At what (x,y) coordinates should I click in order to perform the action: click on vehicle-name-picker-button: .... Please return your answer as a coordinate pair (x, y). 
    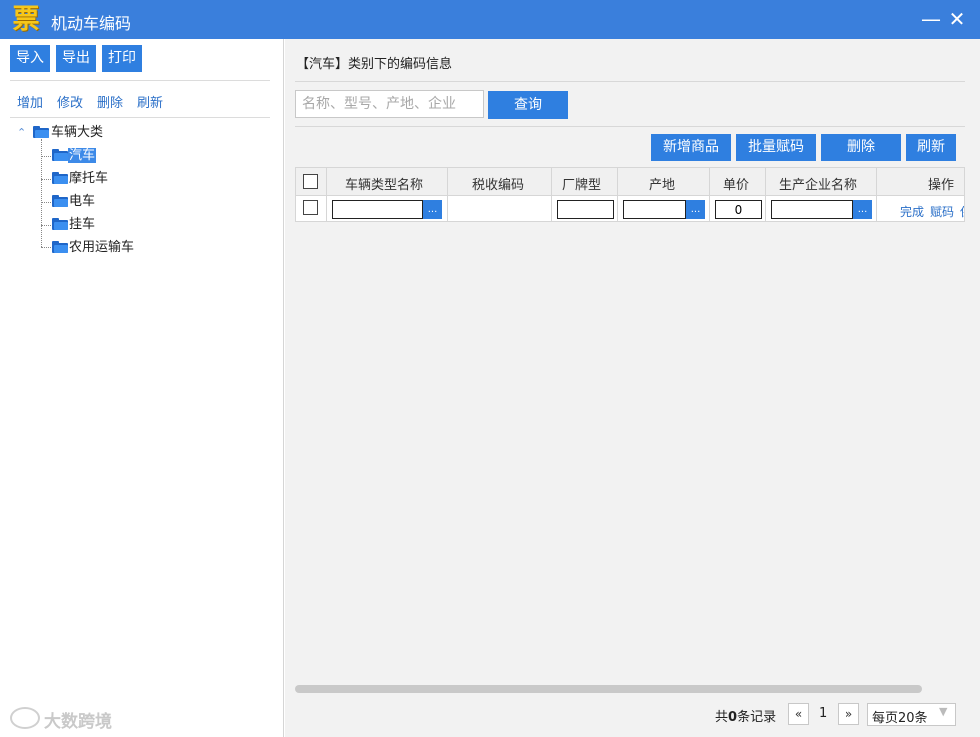
    Looking at the image, I should click on (432, 209).